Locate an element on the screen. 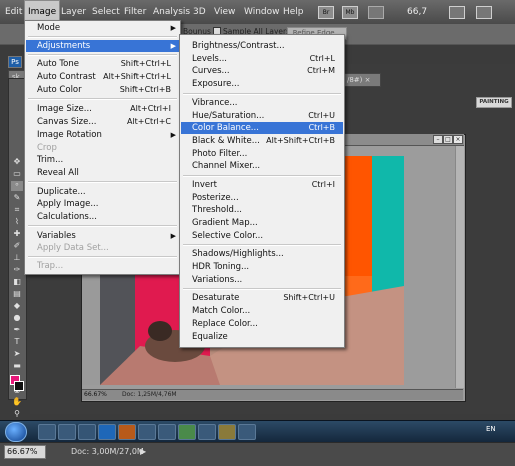 This screenshot has width=515, height=466. maximize-icon: □ is located at coordinates (448, 139).